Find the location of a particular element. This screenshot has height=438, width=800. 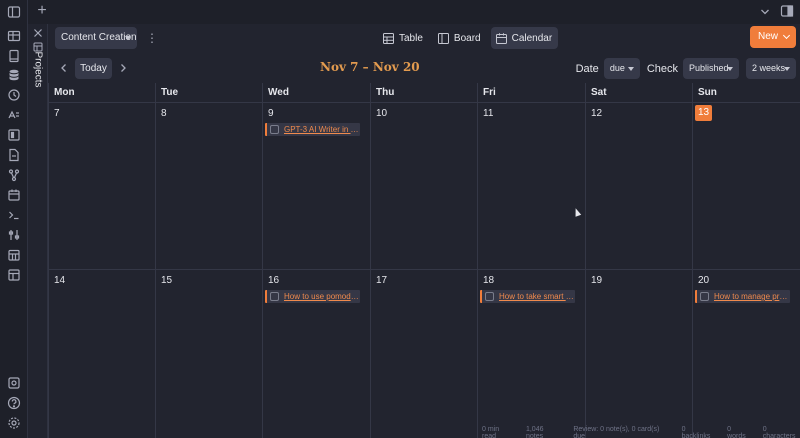

day-cell: 11 is located at coordinates (531, 185).